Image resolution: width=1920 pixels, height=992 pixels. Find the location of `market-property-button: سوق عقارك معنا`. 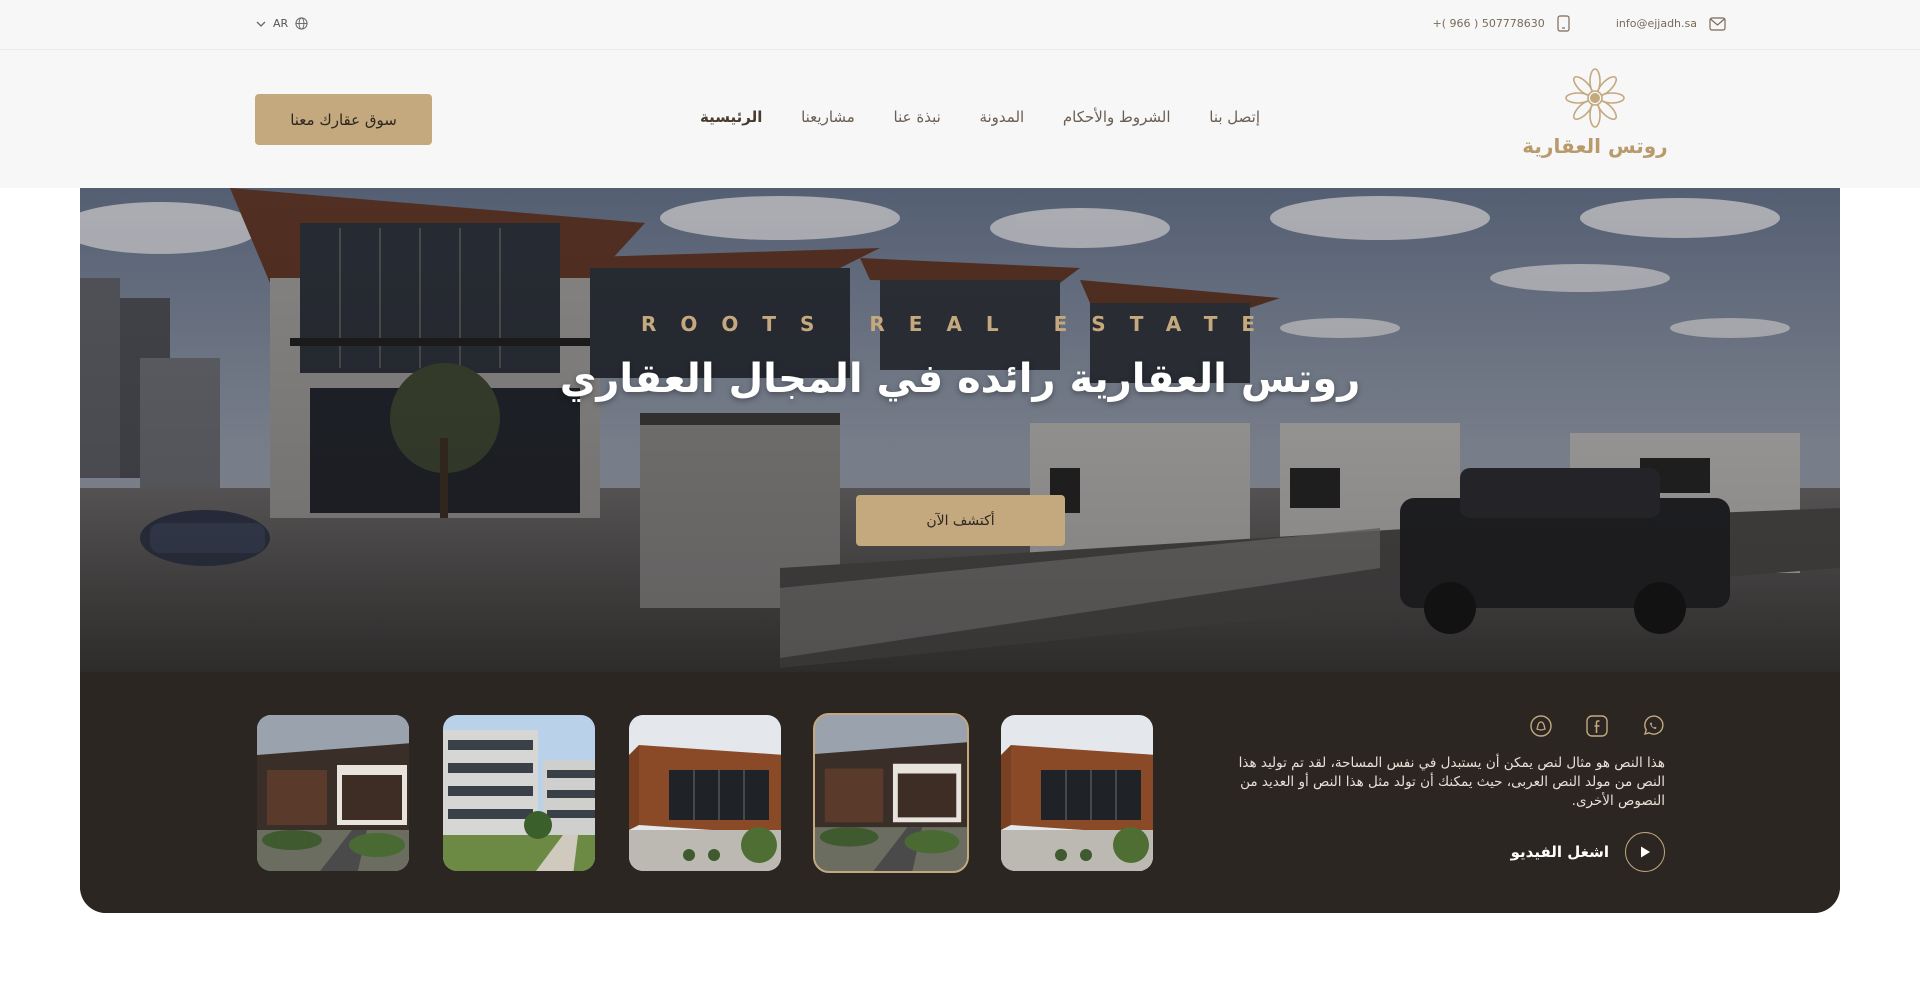

market-property-button: سوق عقارك معنا is located at coordinates (343, 119).